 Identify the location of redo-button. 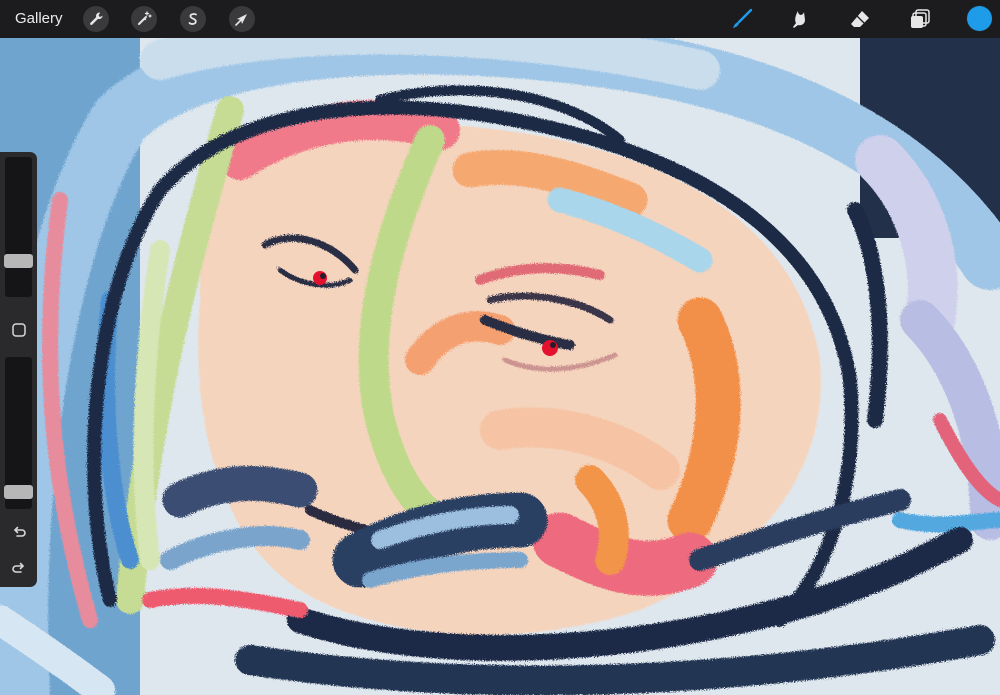
(18, 567).